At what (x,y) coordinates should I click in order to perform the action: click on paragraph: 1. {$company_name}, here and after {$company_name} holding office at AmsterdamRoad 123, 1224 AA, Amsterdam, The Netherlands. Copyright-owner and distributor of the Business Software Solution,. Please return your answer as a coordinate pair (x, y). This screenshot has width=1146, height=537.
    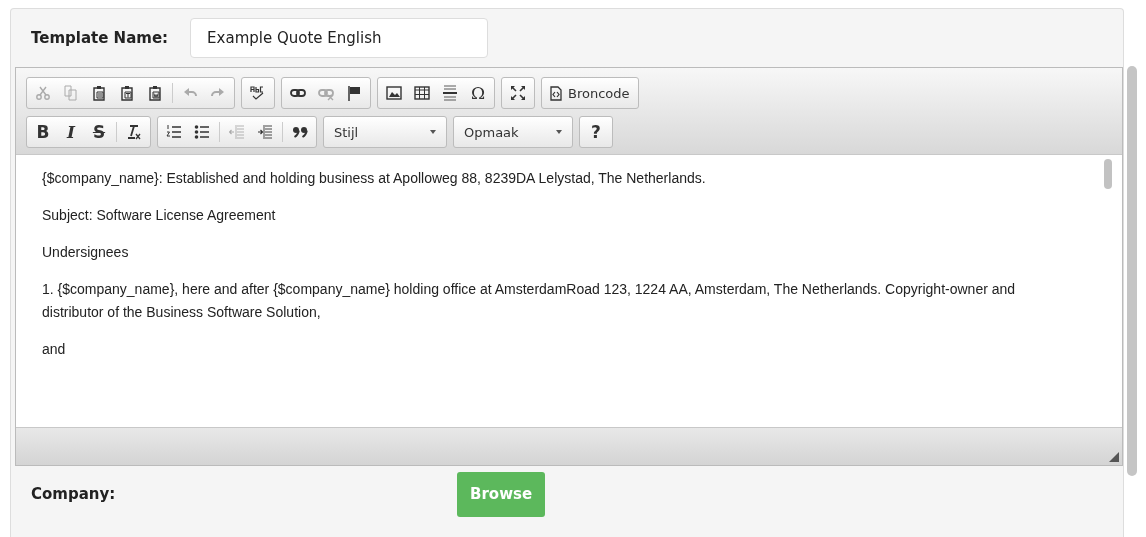
    Looking at the image, I should click on (529, 301).